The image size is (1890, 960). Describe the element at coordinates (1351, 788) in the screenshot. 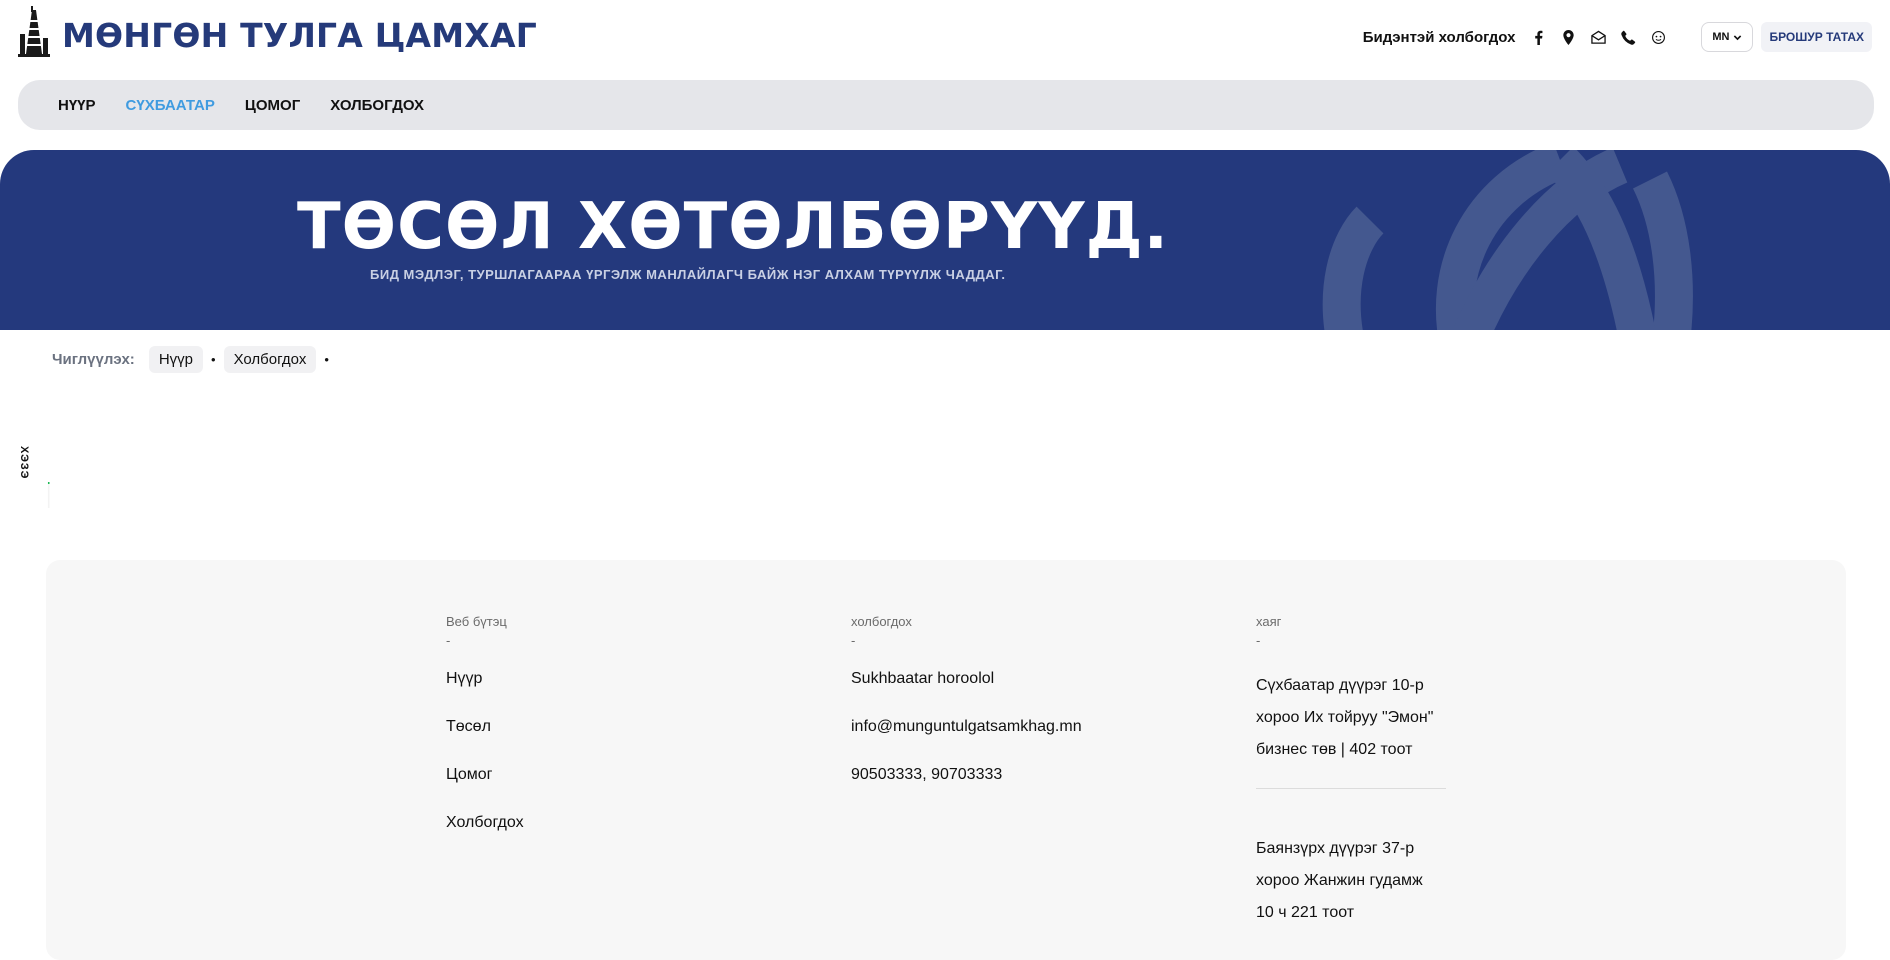

I see `address-divider` at that location.